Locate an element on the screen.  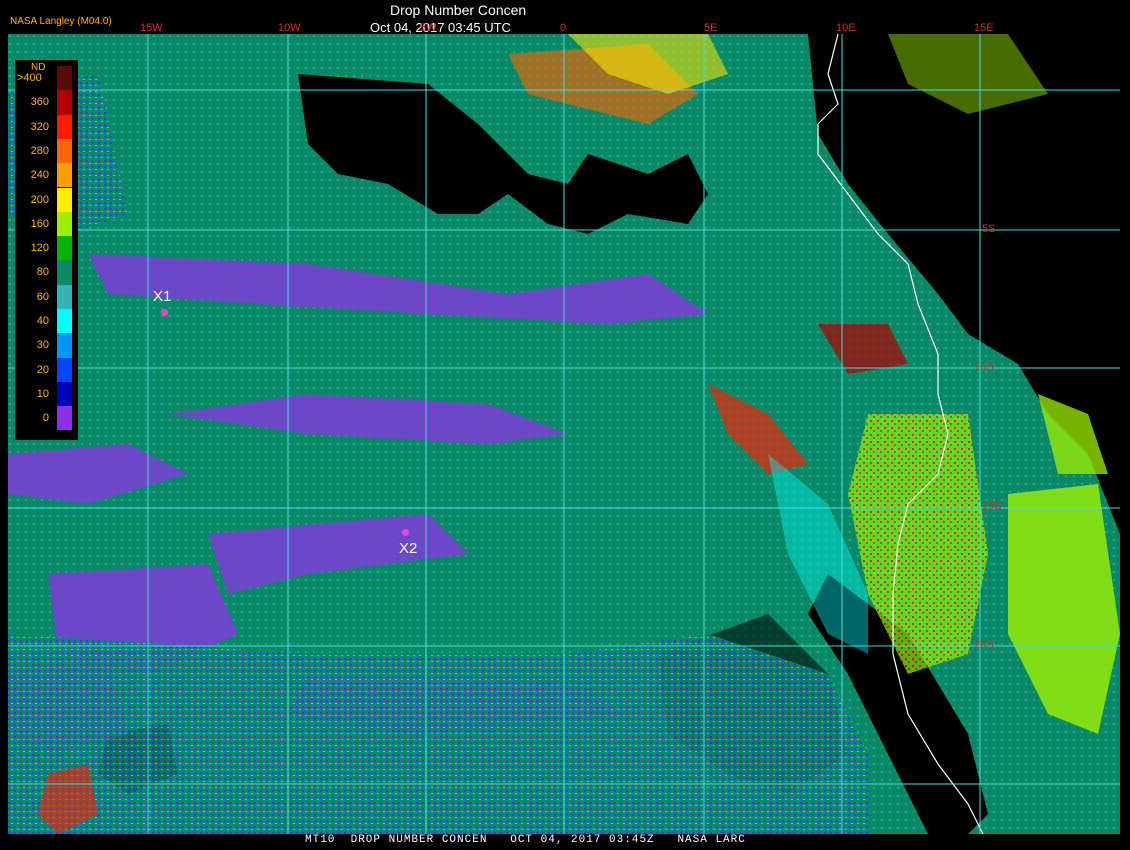
legend-label: 120 is located at coordinates (39, 248).